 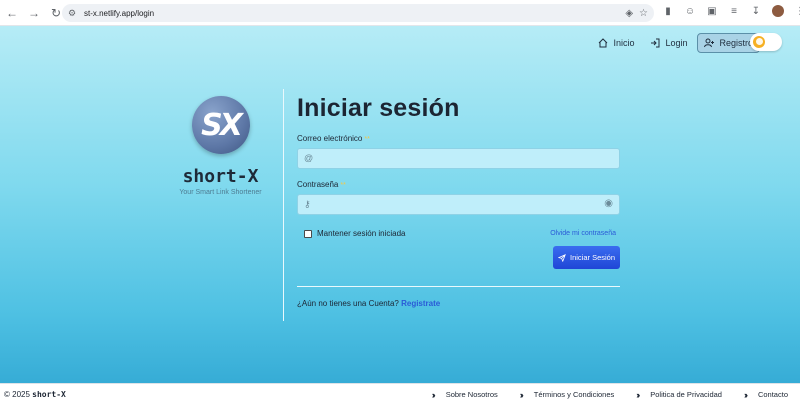 What do you see at coordinates (458, 303) in the screenshot?
I see `signup-prompt: ¿Aún no tienes una Cuenta? Registrate` at bounding box center [458, 303].